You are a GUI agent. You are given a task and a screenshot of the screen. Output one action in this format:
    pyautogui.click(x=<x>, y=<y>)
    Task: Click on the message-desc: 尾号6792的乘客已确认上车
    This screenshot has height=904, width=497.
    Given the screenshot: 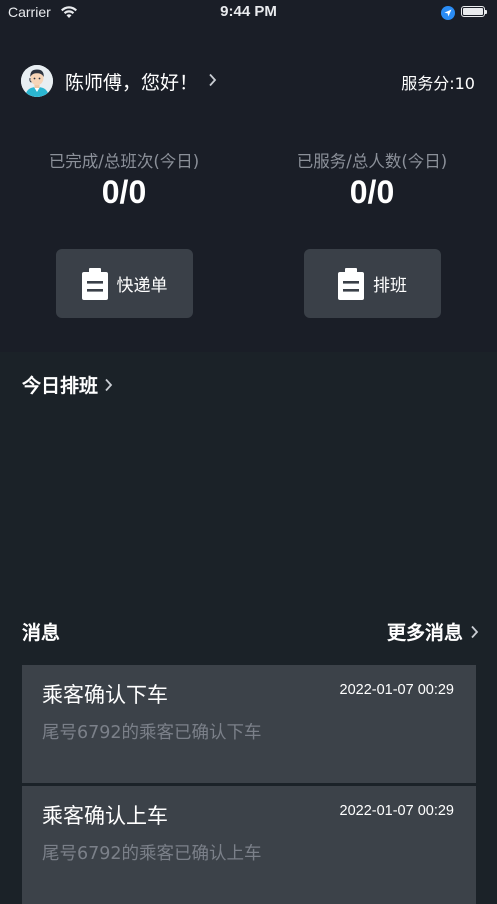 What is the action you would take?
    pyautogui.click(x=152, y=854)
    